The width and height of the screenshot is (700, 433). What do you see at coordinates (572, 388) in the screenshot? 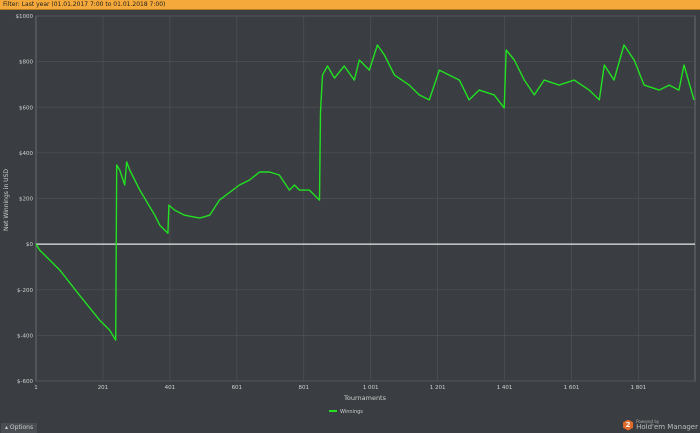
I see `x-tick-label: 1 601` at bounding box center [572, 388].